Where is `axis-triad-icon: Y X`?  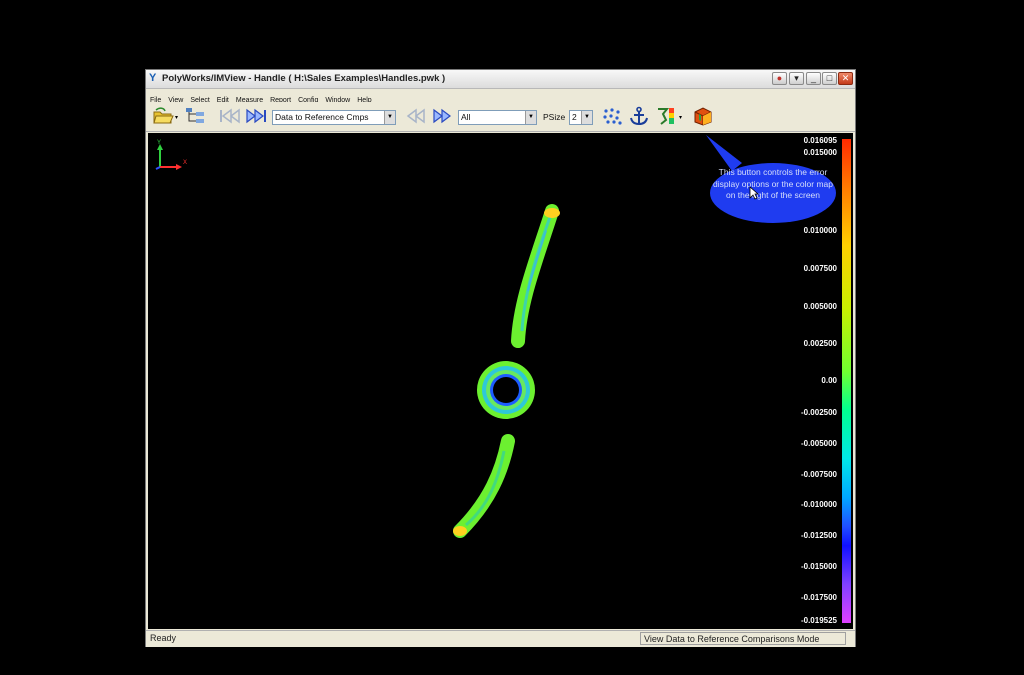
axis-triad-icon: Y X is located at coordinates (171, 155).